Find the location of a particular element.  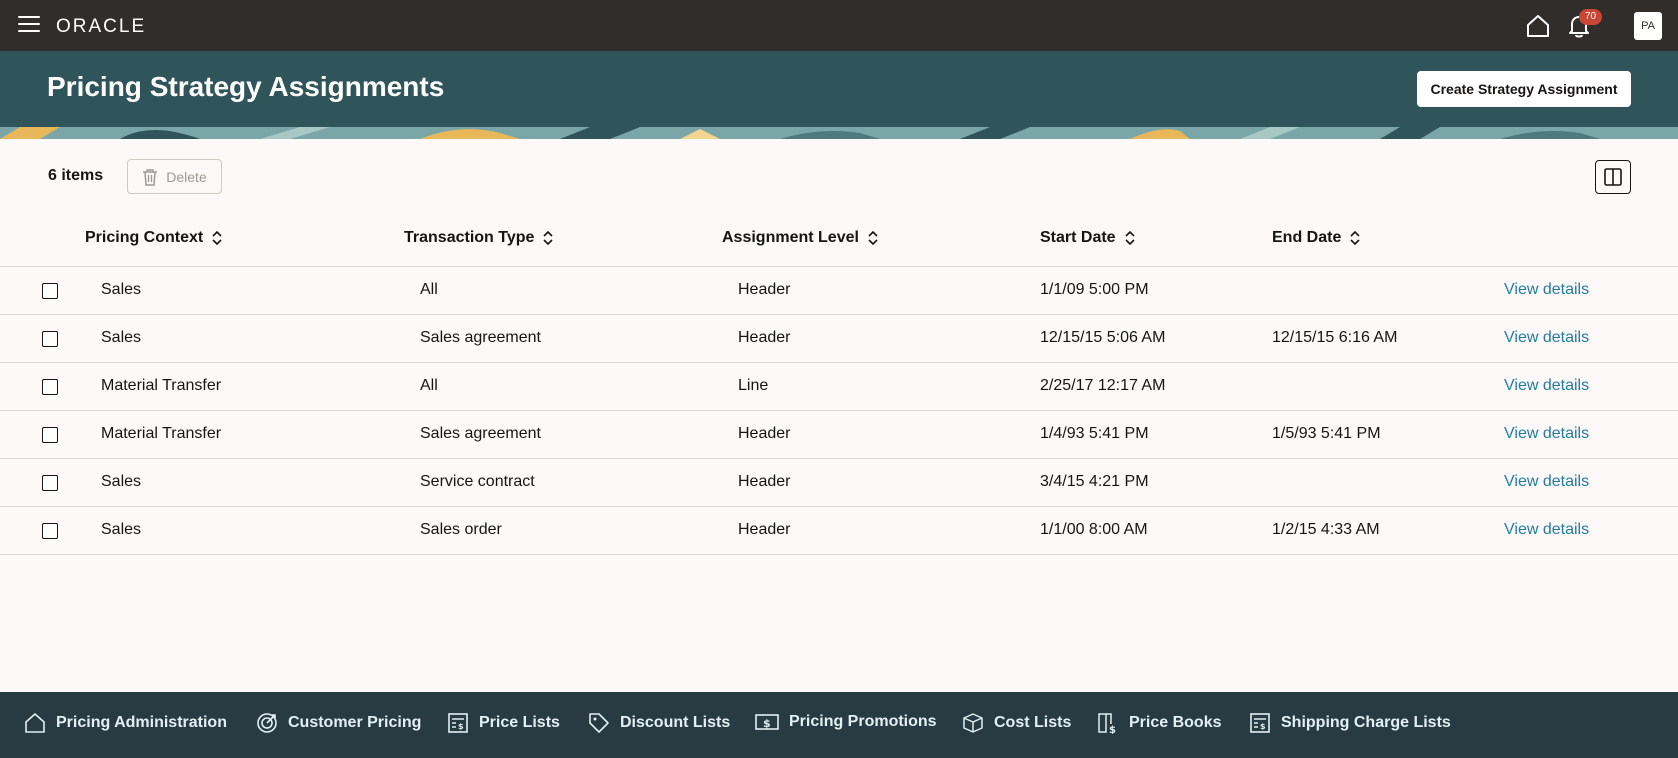

cell-transaction-type: Sales order is located at coordinates (461, 529).